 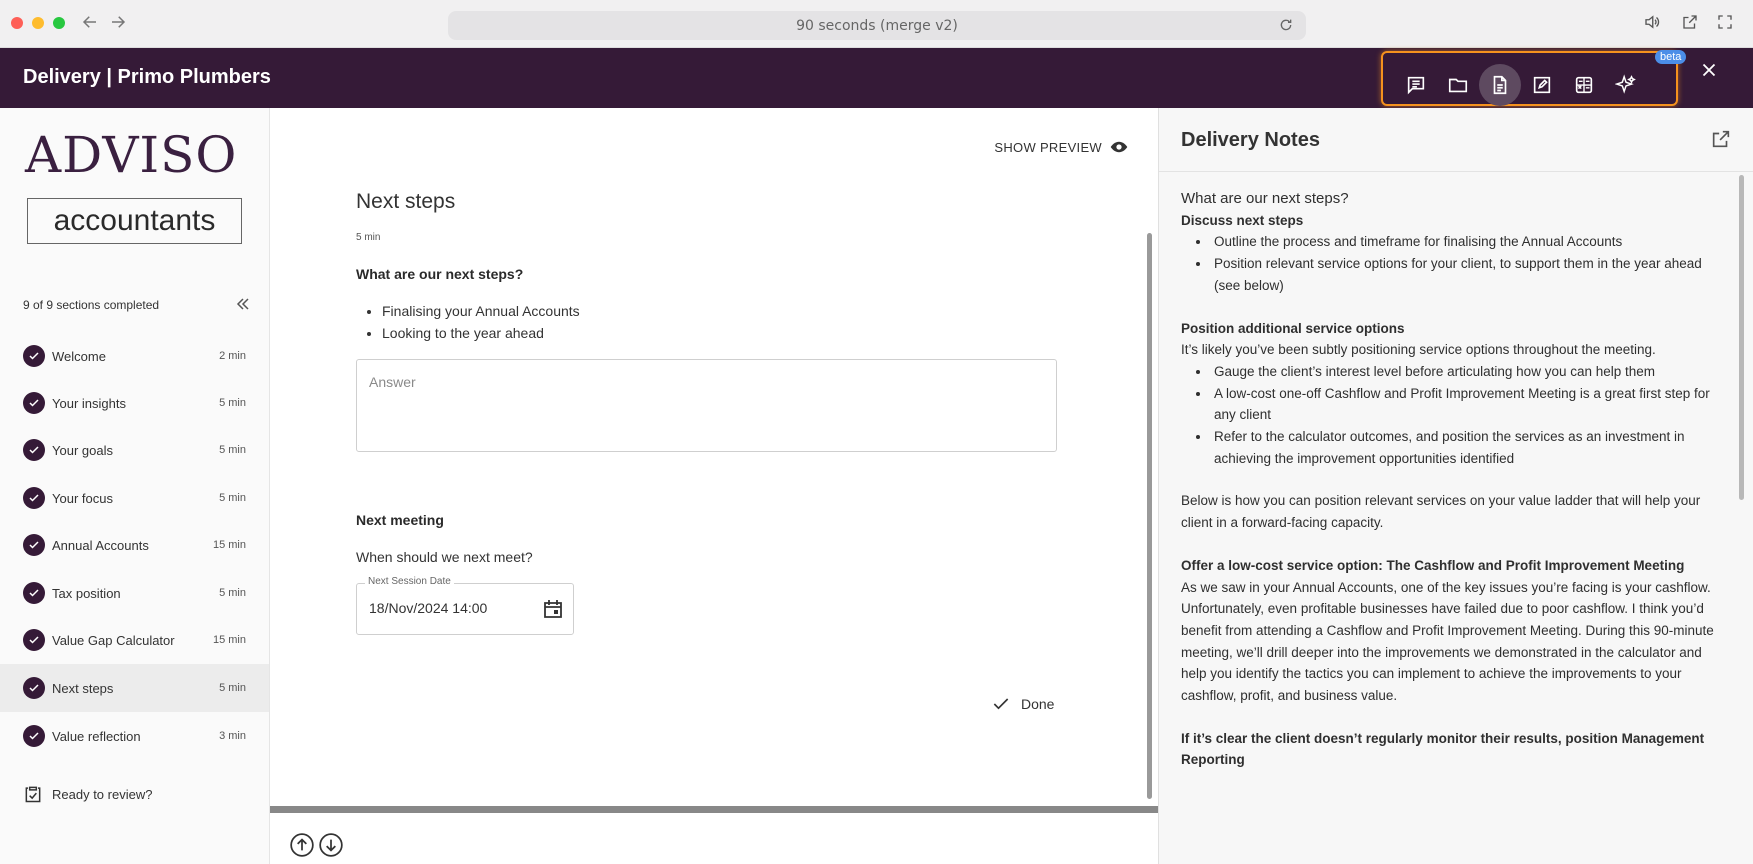 I want to click on edit-icon, so click(x=1542, y=85).